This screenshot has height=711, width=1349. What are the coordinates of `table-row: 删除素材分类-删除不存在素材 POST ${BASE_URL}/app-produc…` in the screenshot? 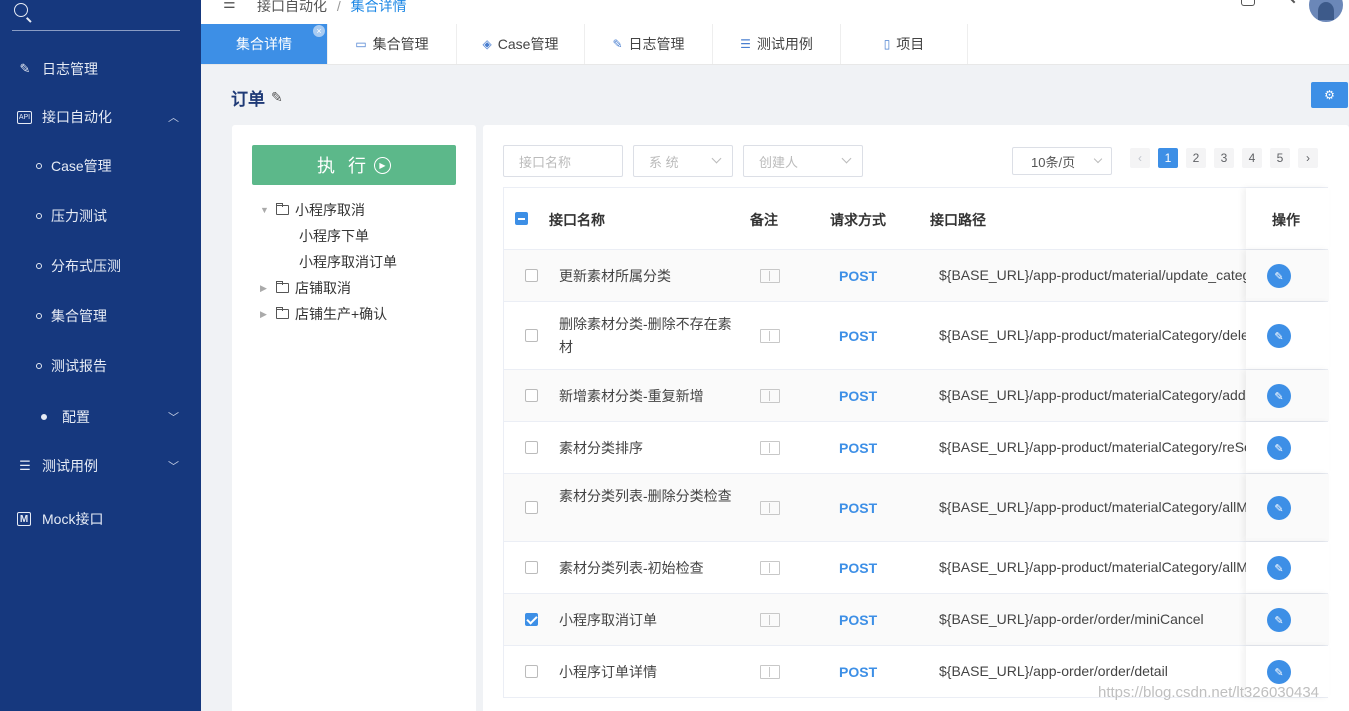 It's located at (916, 336).